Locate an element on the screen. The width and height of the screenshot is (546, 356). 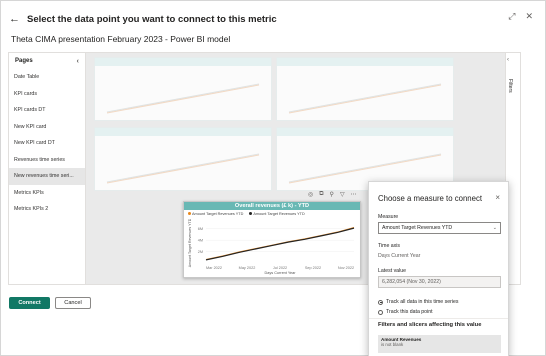
page-item: KPI cards DT is located at coordinates (47, 110).